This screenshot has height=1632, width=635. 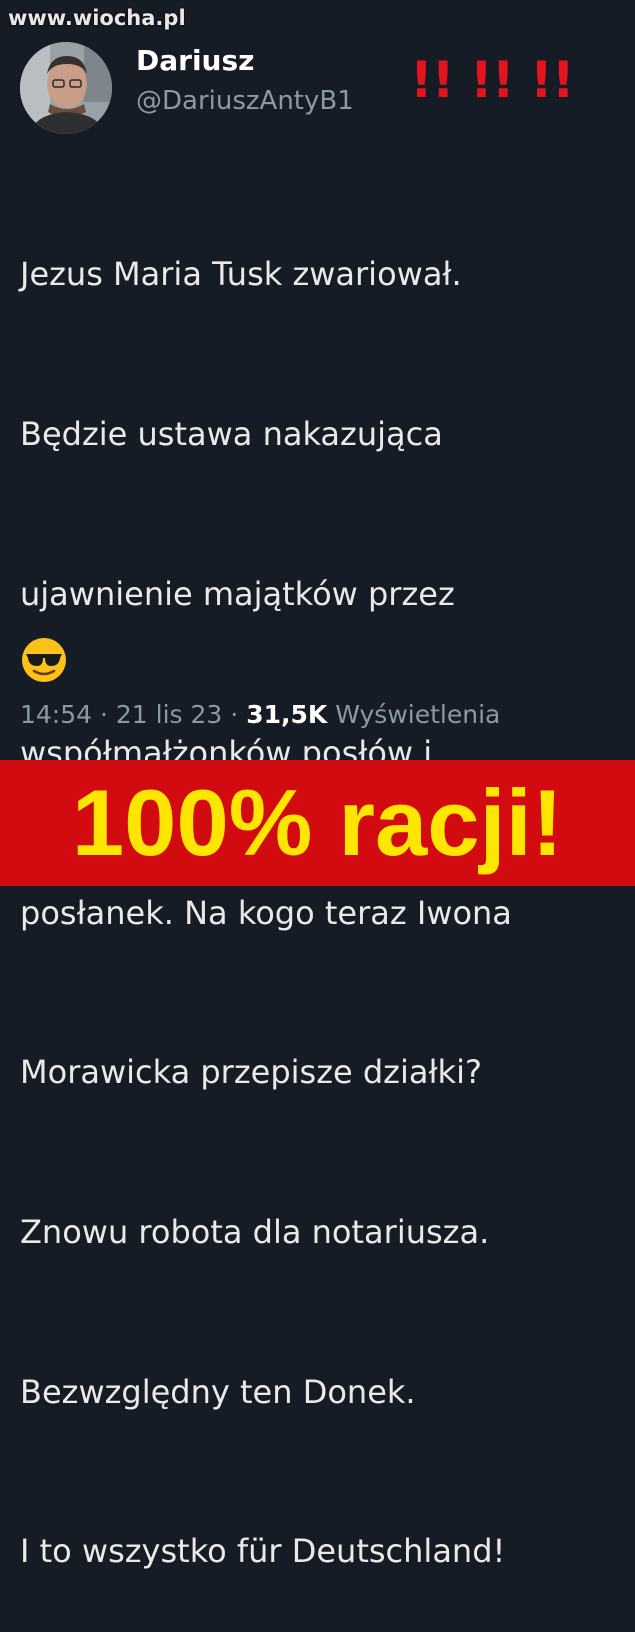 What do you see at coordinates (218, 1391) in the screenshot?
I see `tweet-line: Bezwzględny ten Donek.` at bounding box center [218, 1391].